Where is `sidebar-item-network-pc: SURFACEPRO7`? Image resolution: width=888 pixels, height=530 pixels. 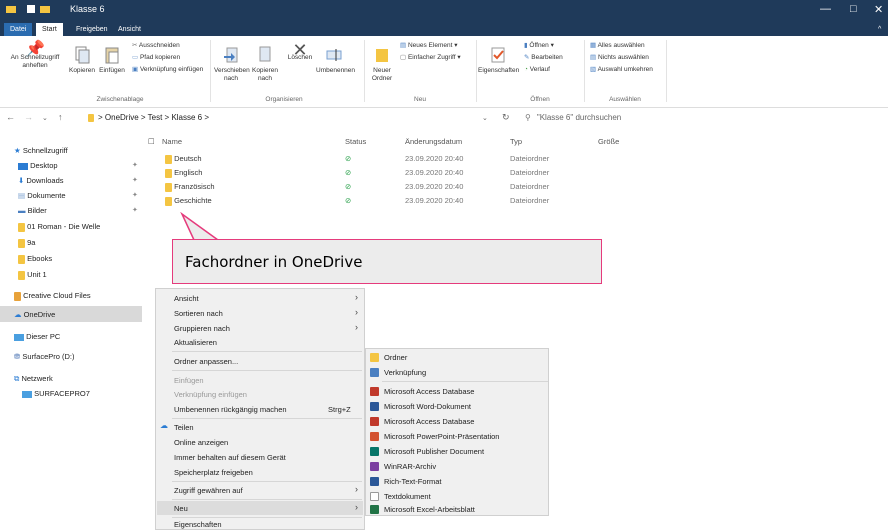
sidebar-item-network-pc: SURFACEPRO7 is located at coordinates (56, 393).